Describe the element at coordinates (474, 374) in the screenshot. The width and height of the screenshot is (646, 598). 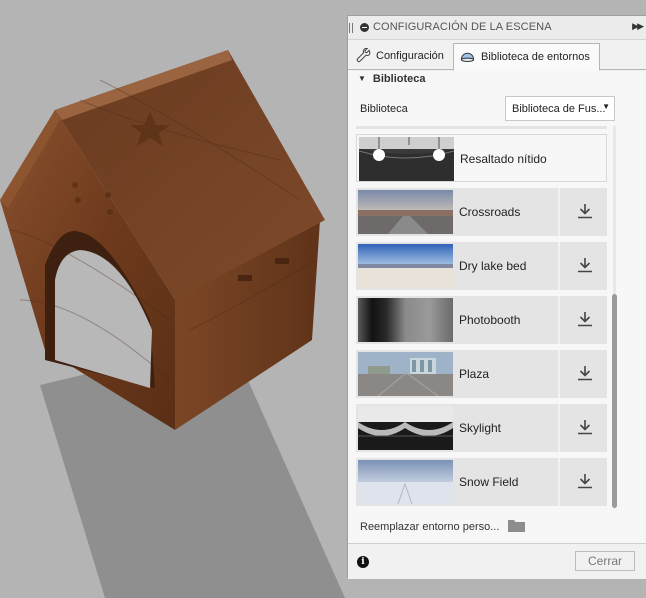
I see `env-name: Plaza` at that location.